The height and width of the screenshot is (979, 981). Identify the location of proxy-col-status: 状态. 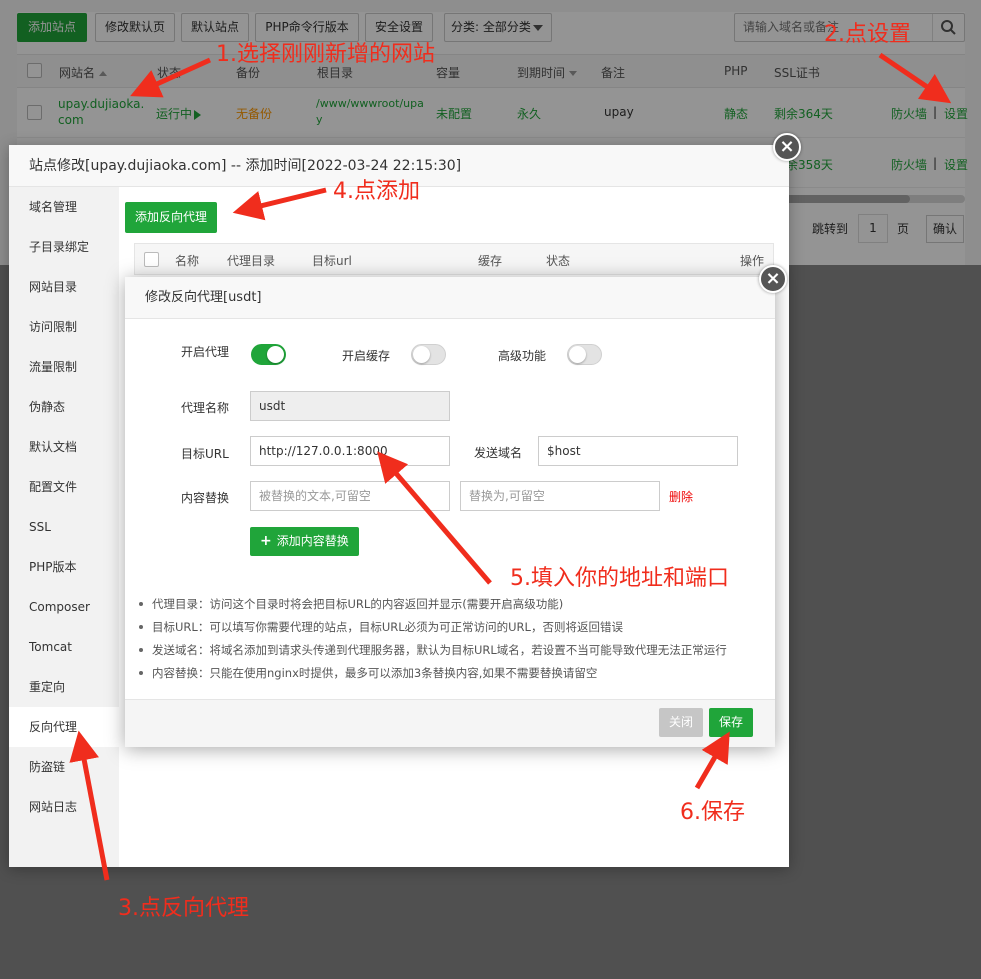
(558, 261).